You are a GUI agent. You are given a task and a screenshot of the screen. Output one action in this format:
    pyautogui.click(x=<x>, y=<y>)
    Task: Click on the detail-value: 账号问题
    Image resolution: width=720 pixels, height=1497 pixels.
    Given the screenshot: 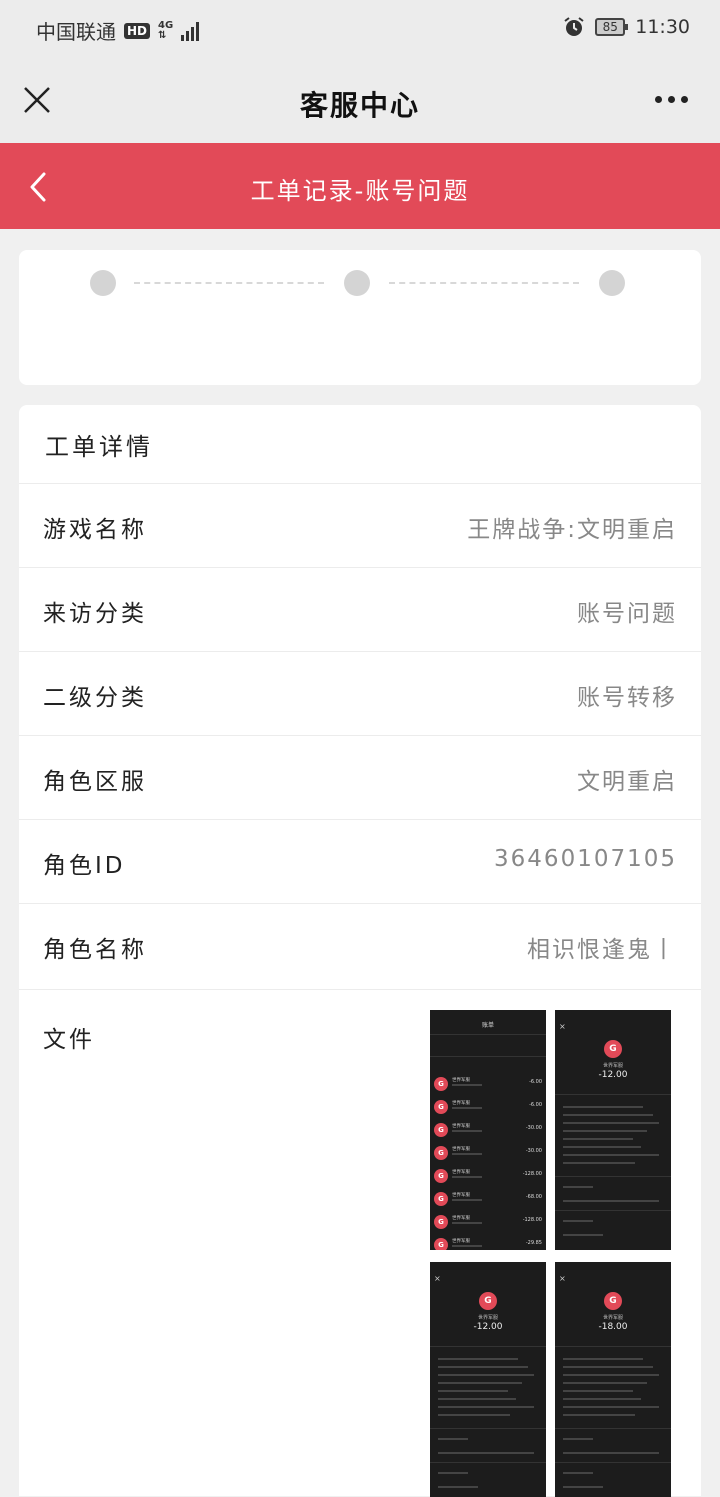 What is the action you would take?
    pyautogui.click(x=627, y=614)
    